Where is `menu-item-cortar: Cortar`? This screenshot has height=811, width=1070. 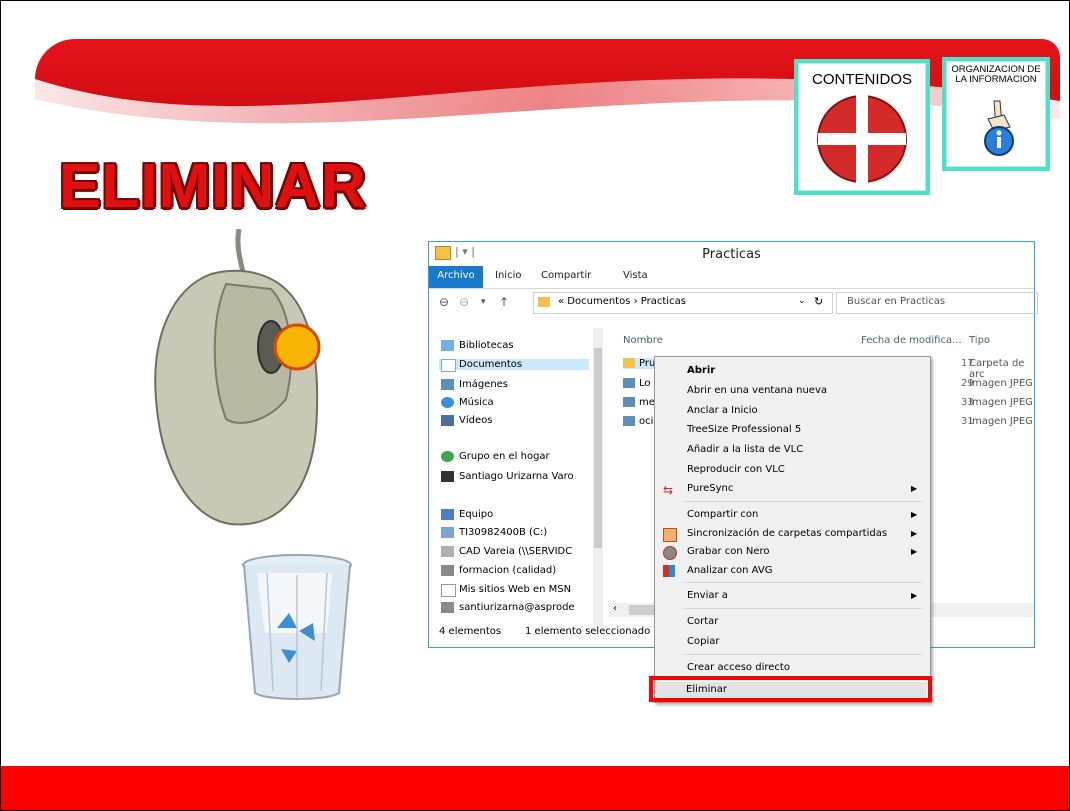 menu-item-cortar: Cortar is located at coordinates (702, 621).